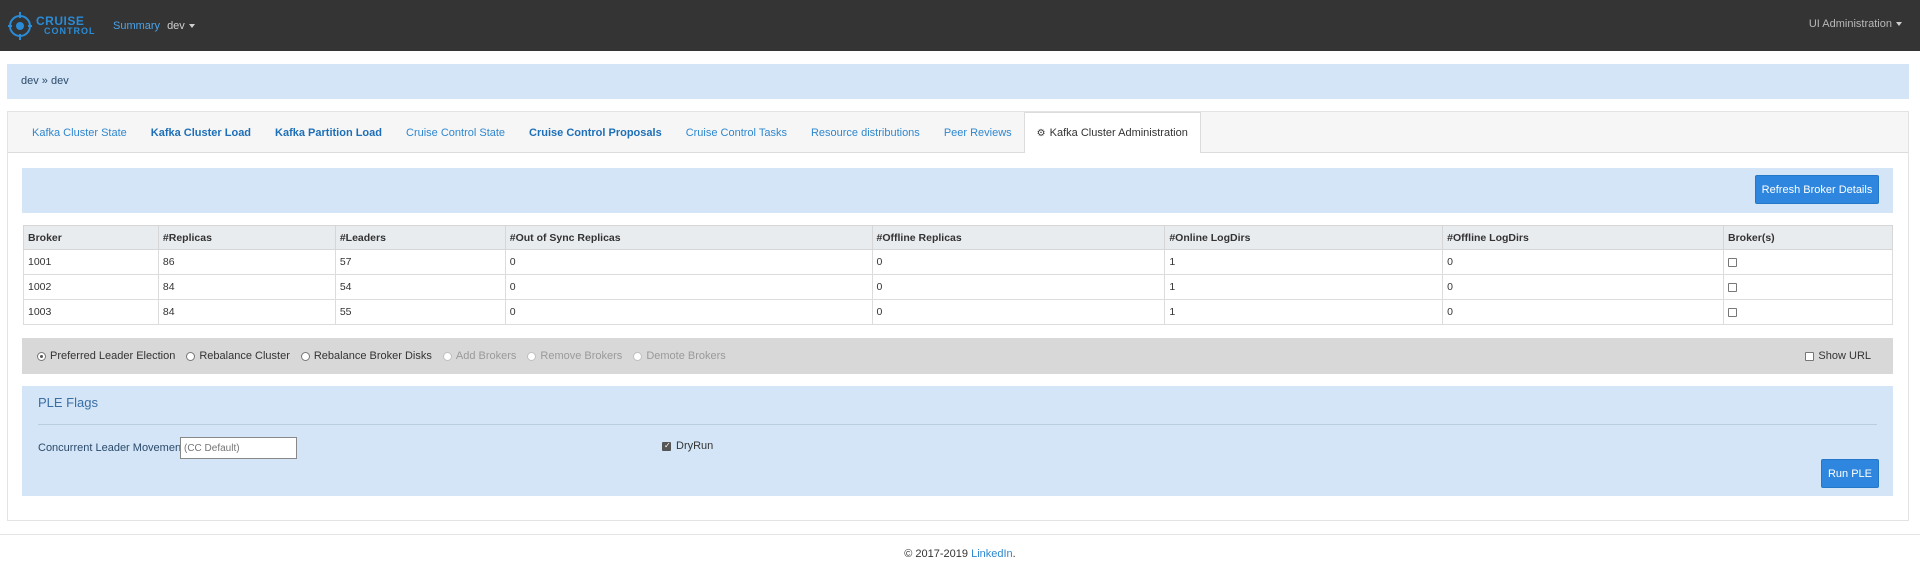 The image size is (1920, 564). Describe the element at coordinates (992, 554) in the screenshot. I see `linkedin-link: LinkedIn` at that location.